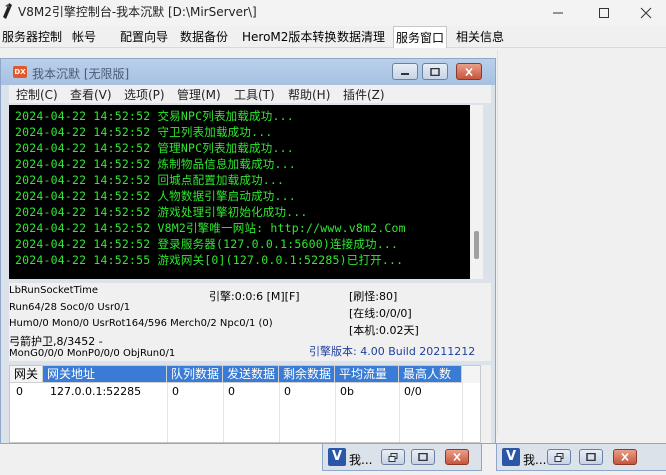 Image resolution: width=666 pixels, height=475 pixels. Describe the element at coordinates (70, 307) in the screenshot. I see `stat-run: Run64/28 Soc0/0 Usr0/1` at that location.